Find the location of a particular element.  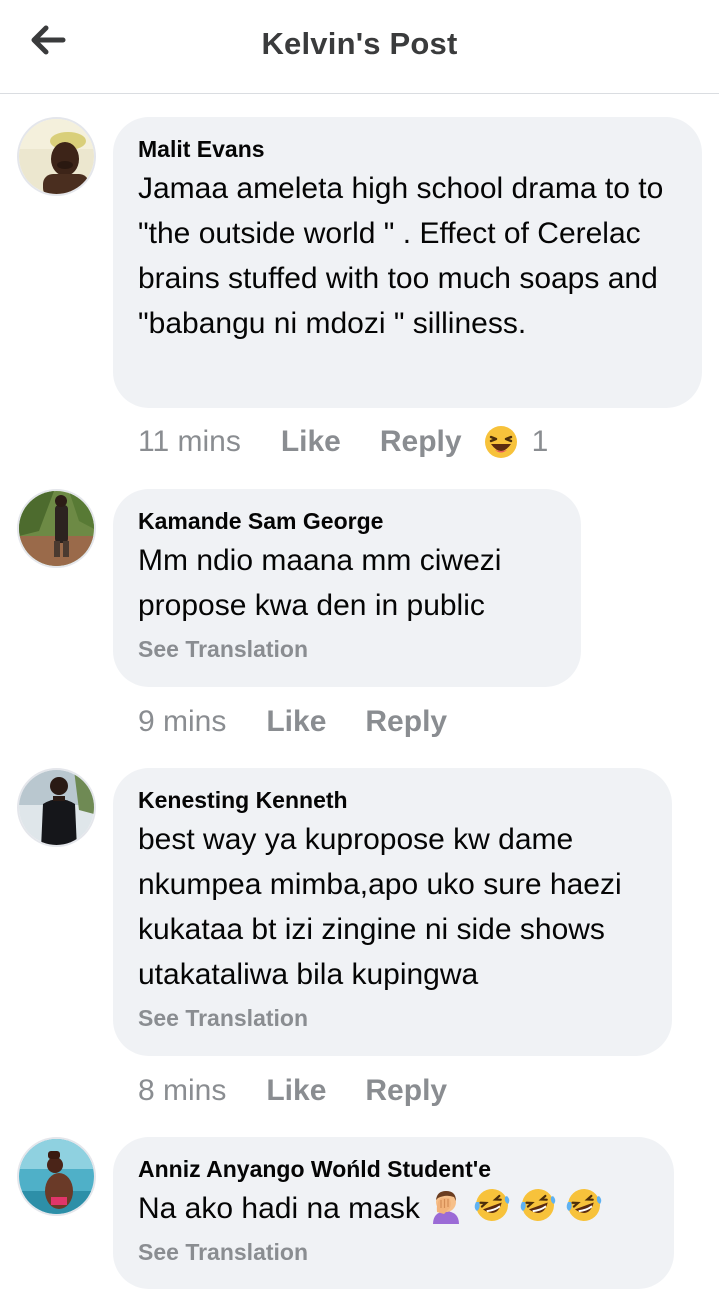

comment-actions: 8 mins Like Reply is located at coordinates (292, 1091).